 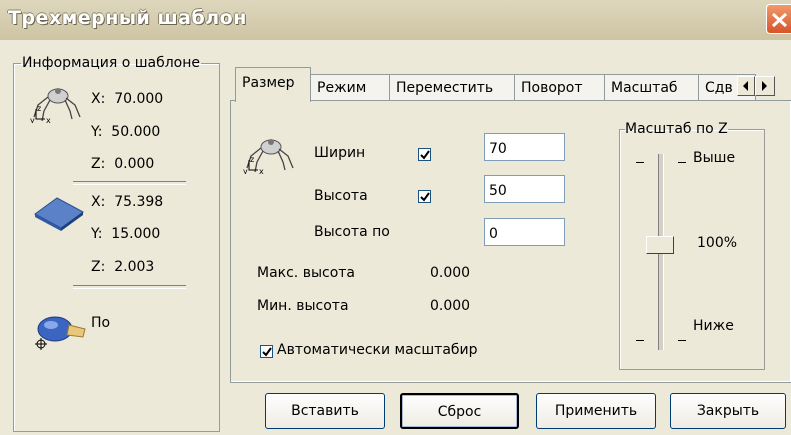 I want to click on close-icon, so click(x=779, y=20).